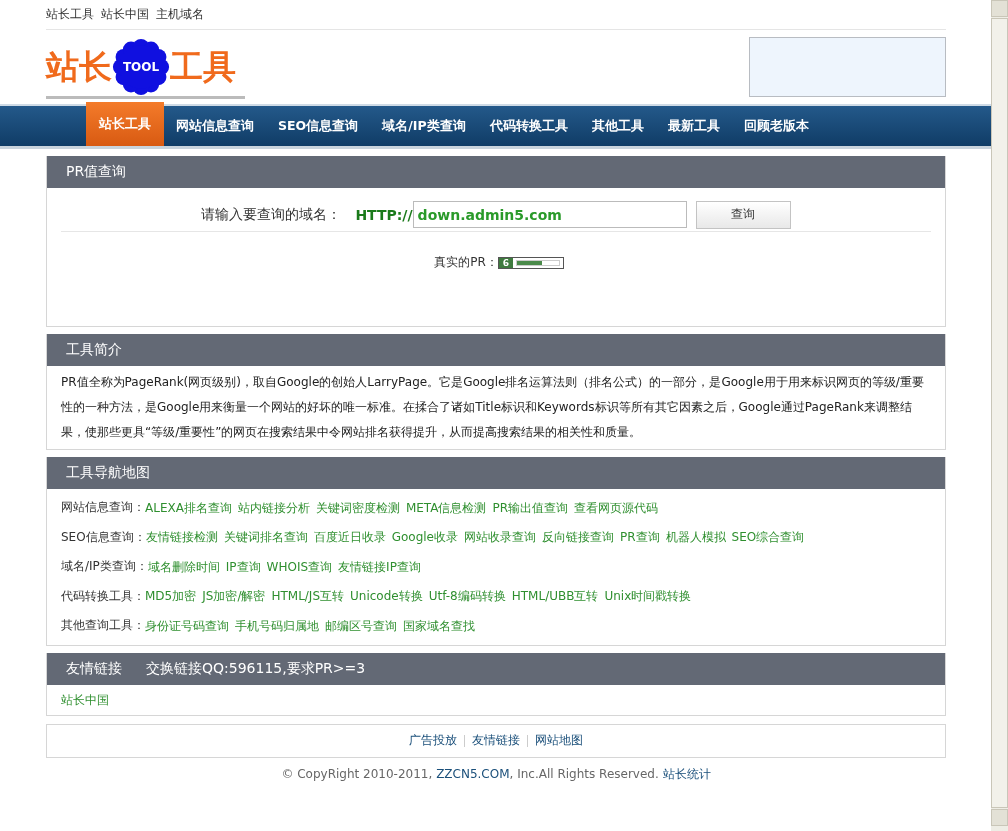 The image size is (1008, 831). I want to click on tool-link: Unicode转换, so click(386, 596).